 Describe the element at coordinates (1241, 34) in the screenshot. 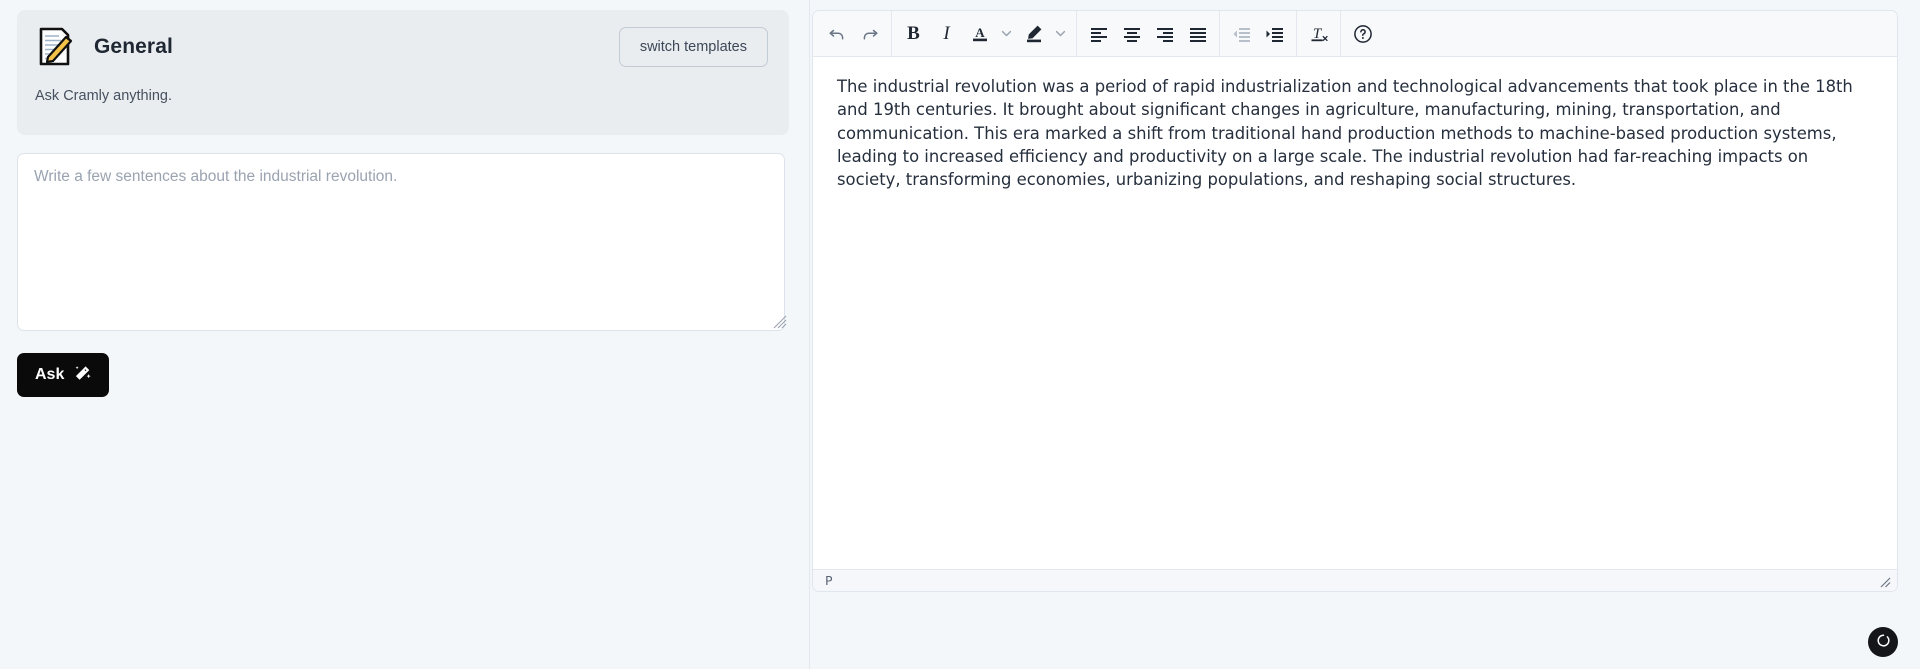

I see `outdent-button` at that location.